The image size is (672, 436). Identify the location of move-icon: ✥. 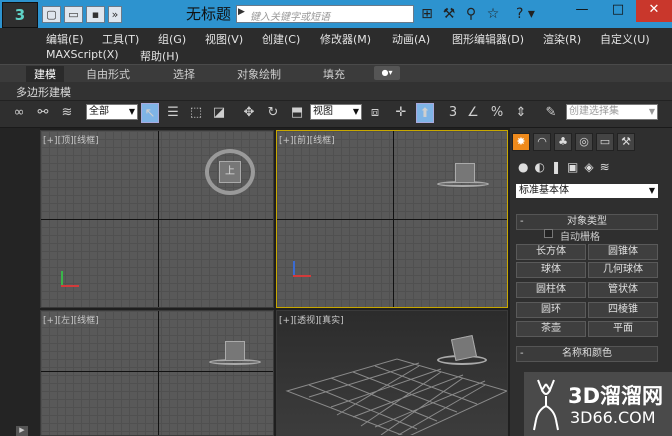
(249, 113).